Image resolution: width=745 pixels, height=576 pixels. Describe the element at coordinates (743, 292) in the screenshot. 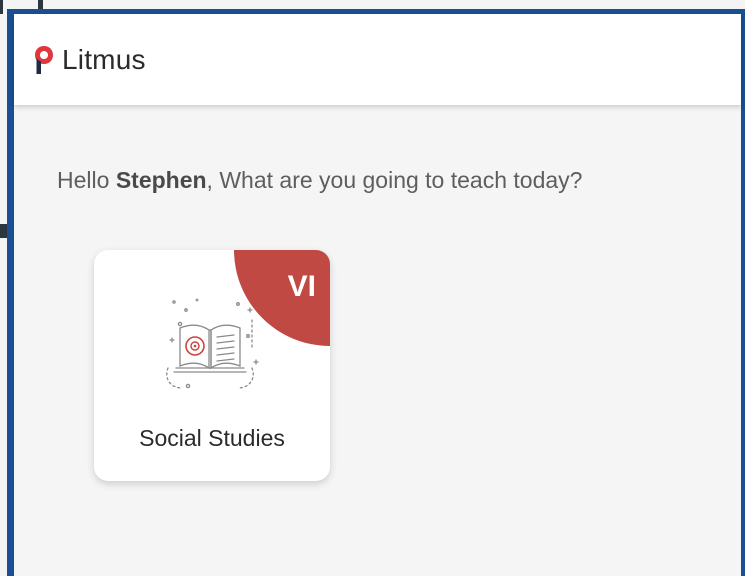

I see `window-border-right` at that location.